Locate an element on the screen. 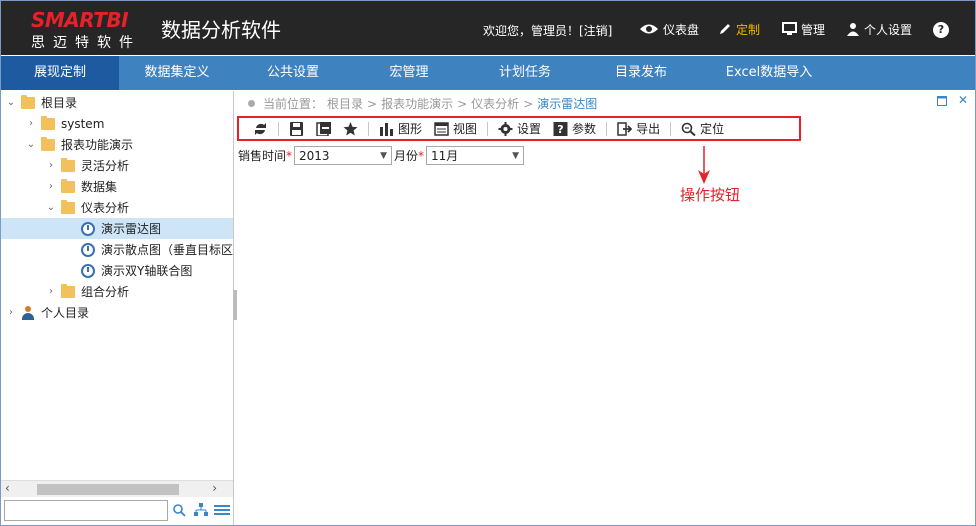  refresh-button is located at coordinates (260, 129).